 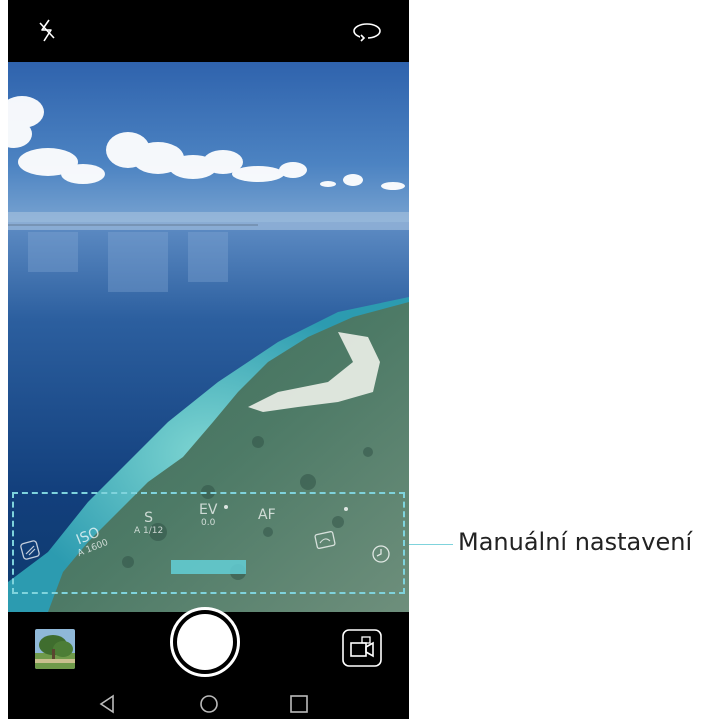 I want to click on back-icon, so click(x=107, y=704).